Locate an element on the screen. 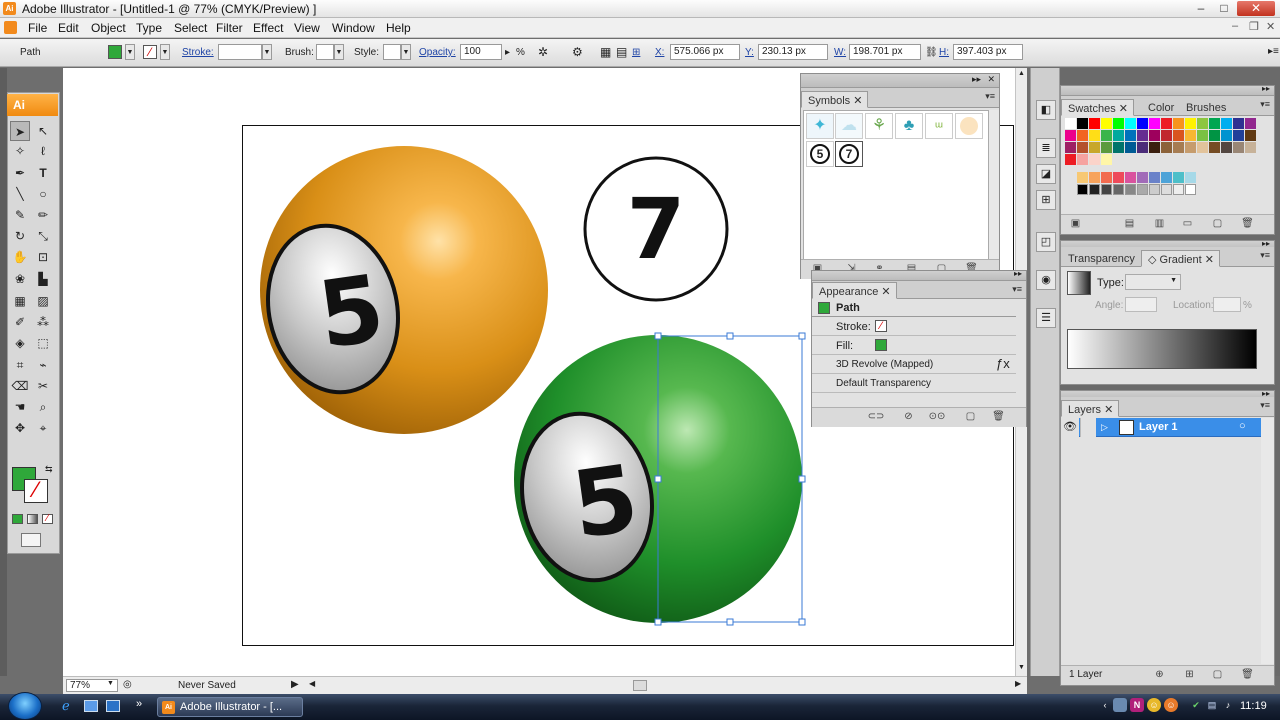  quick-launch-more-icon: » is located at coordinates (139, 704).